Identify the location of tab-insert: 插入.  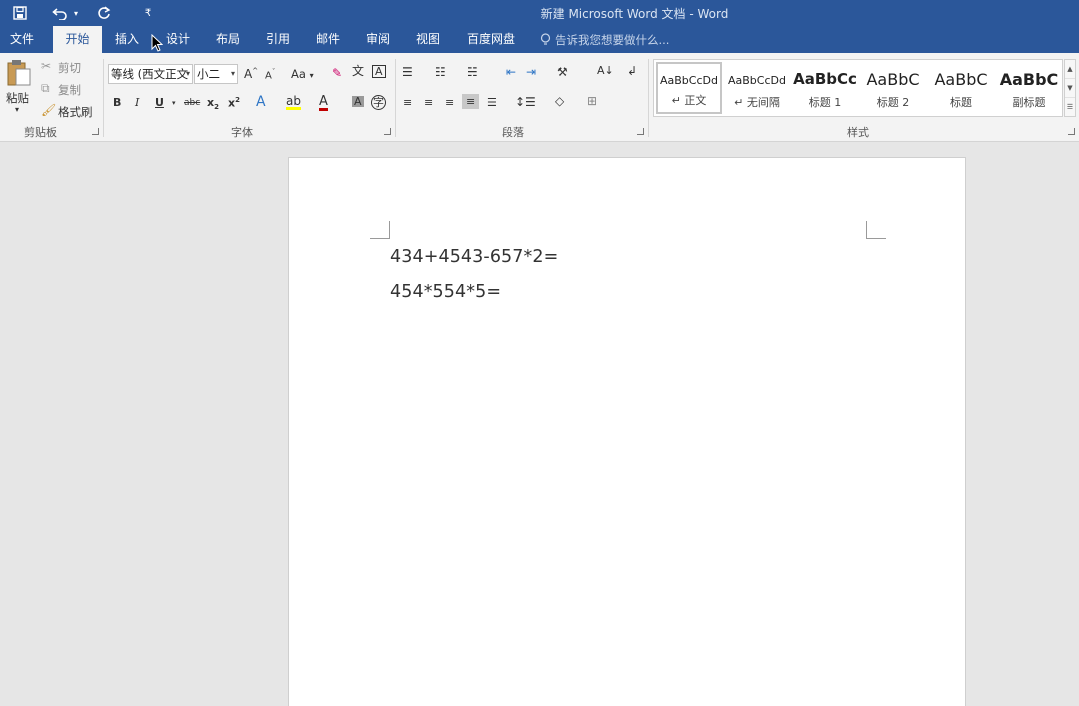
(127, 39).